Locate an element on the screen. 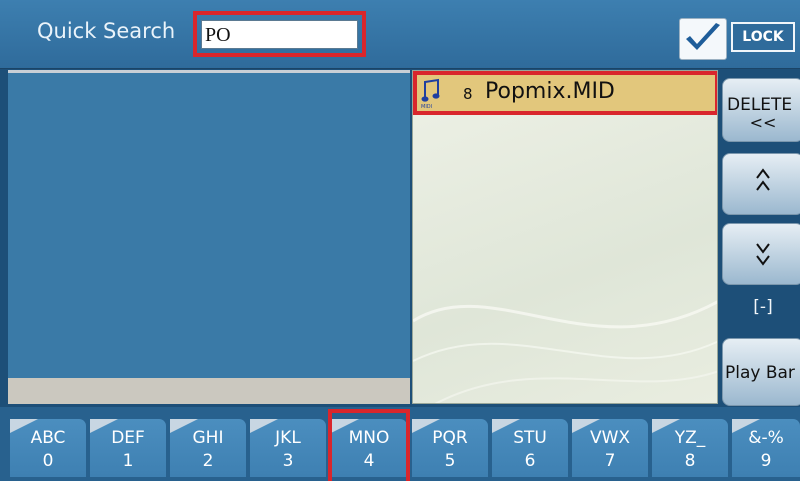  key-pqr: PQR 5 is located at coordinates (450, 448).